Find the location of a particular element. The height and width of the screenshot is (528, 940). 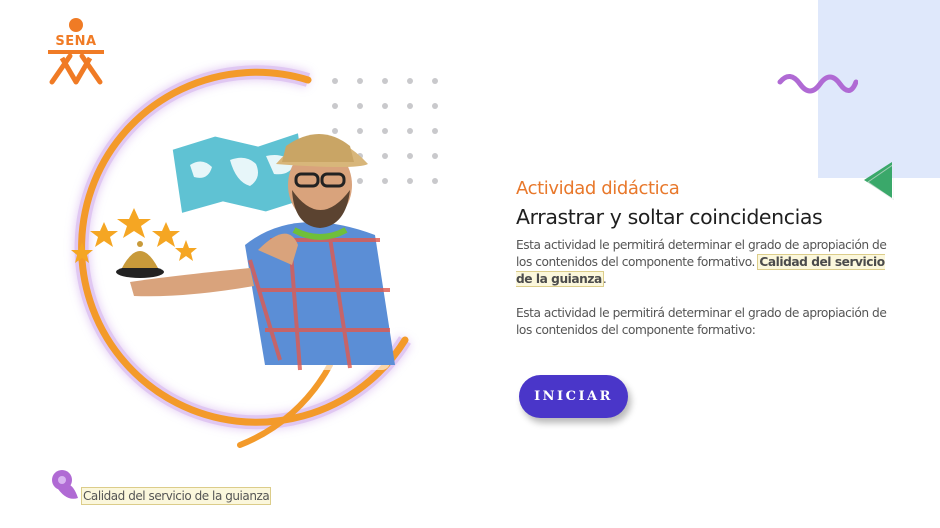

world-map-icon is located at coordinates (240, 173).